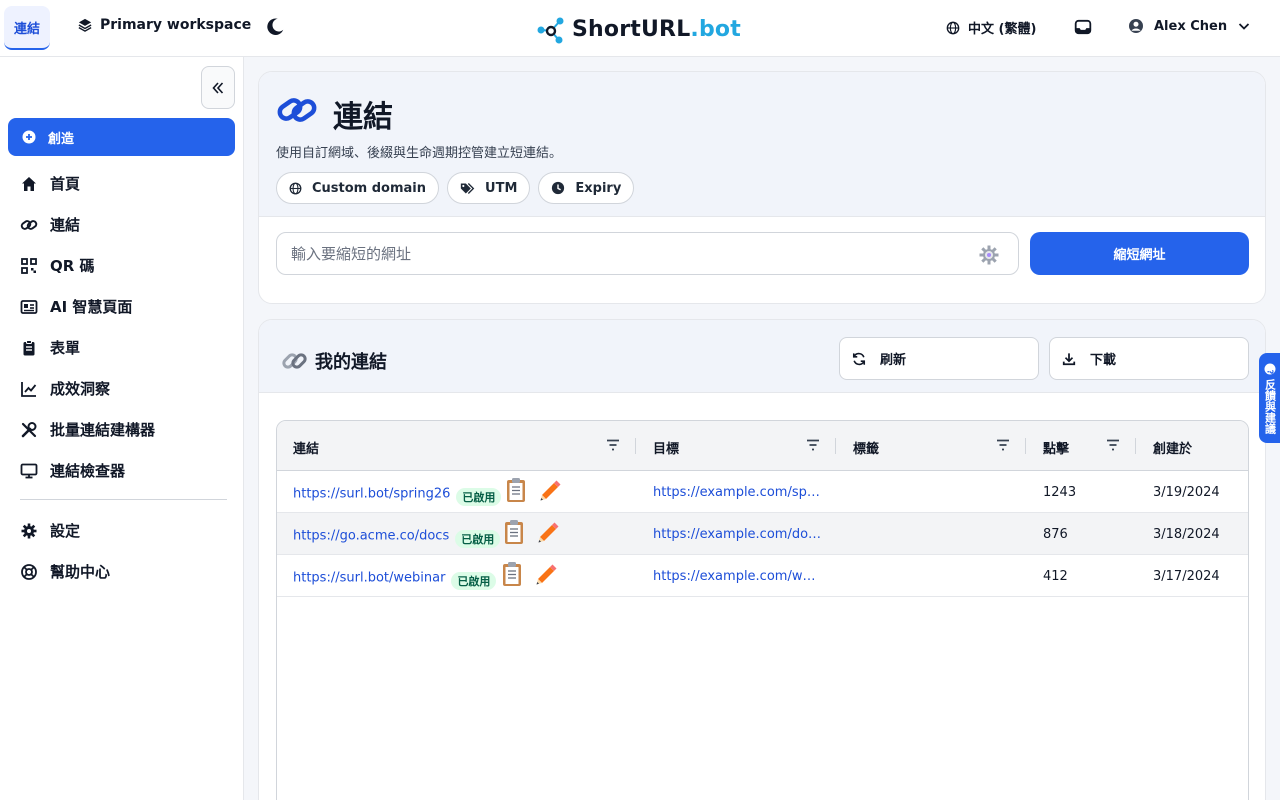 The width and height of the screenshot is (1280, 800). Describe the element at coordinates (122, 347) in the screenshot. I see `sidebar-item-forms: 表單` at that location.